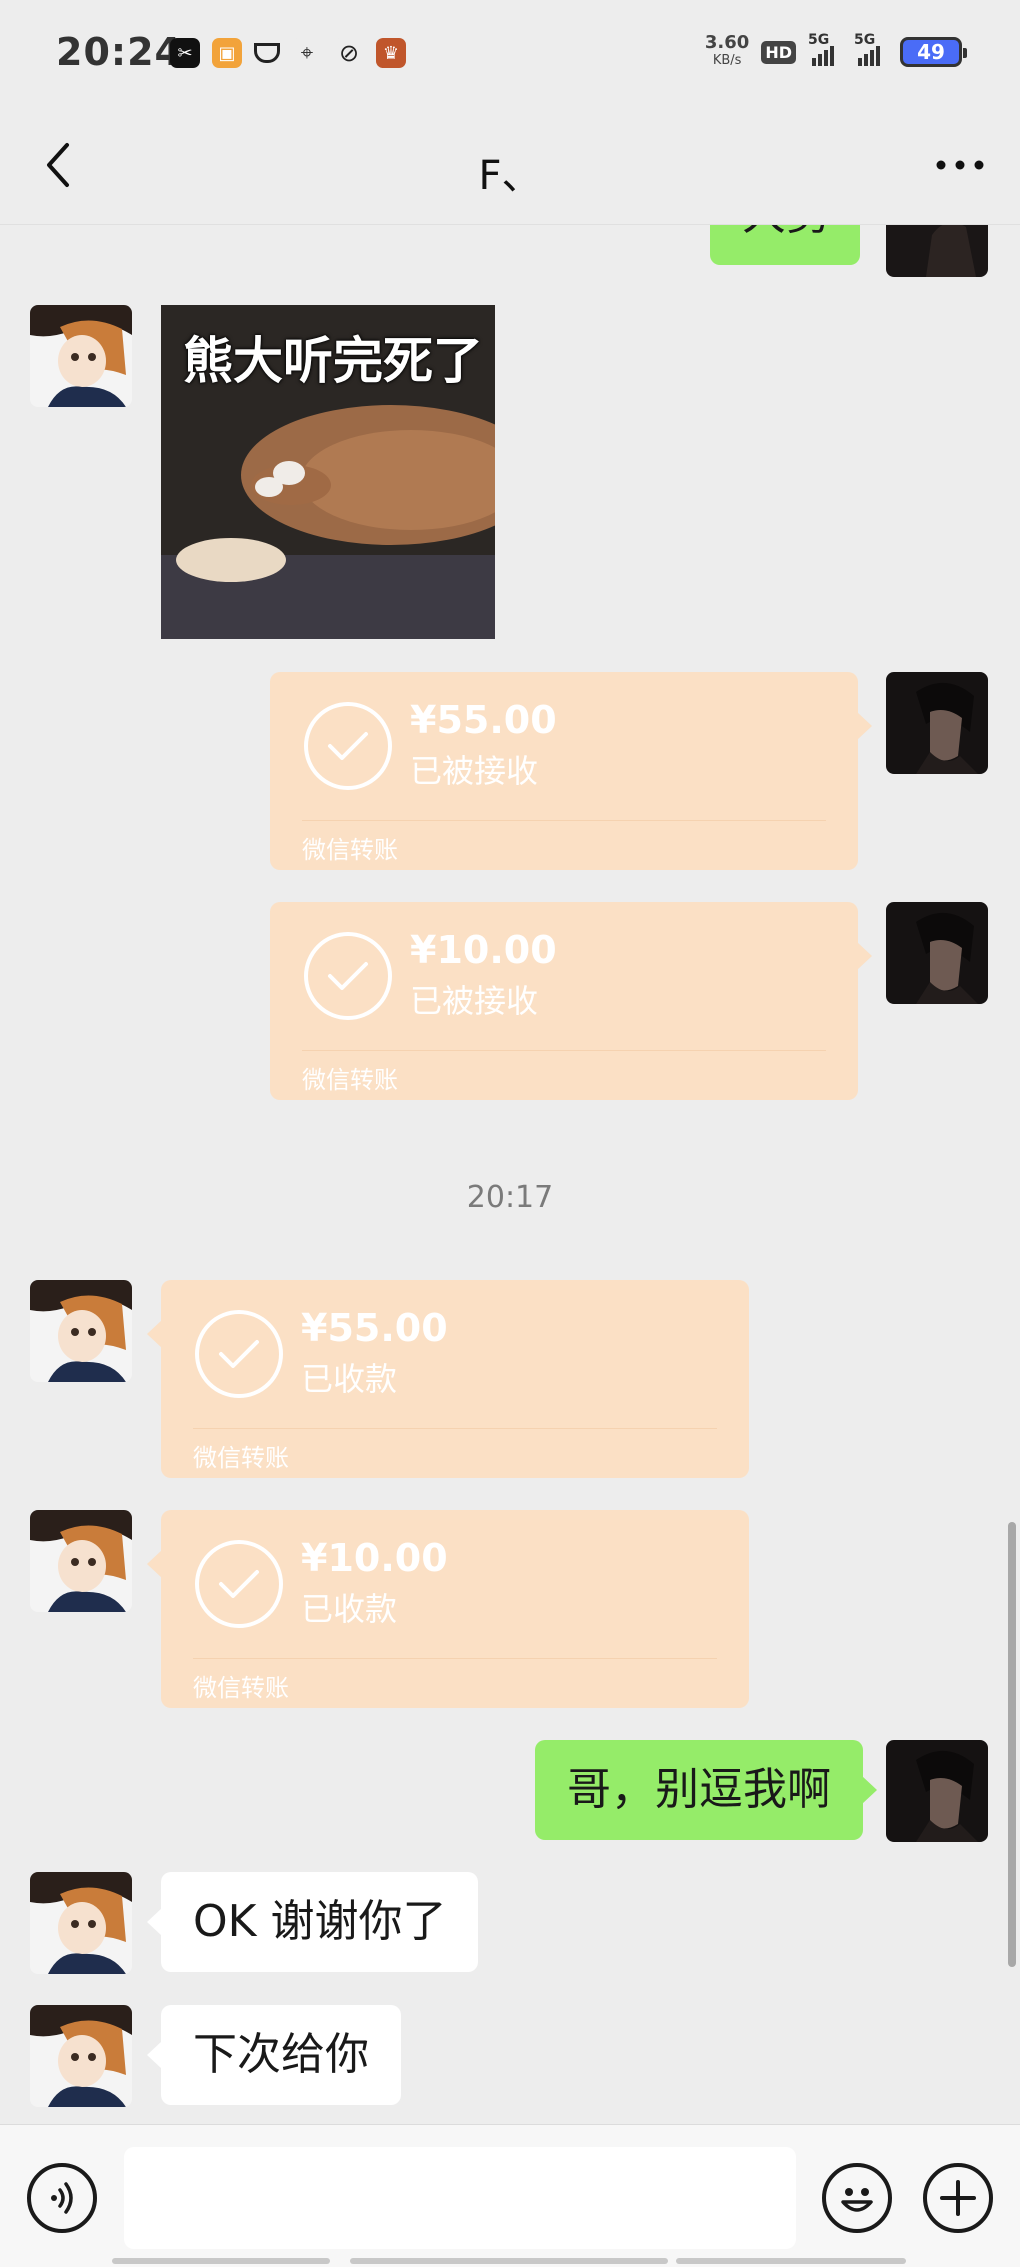 This screenshot has height=2267, width=1020. What do you see at coordinates (119, 52) in the screenshot?
I see `status-time: 20:24` at bounding box center [119, 52].